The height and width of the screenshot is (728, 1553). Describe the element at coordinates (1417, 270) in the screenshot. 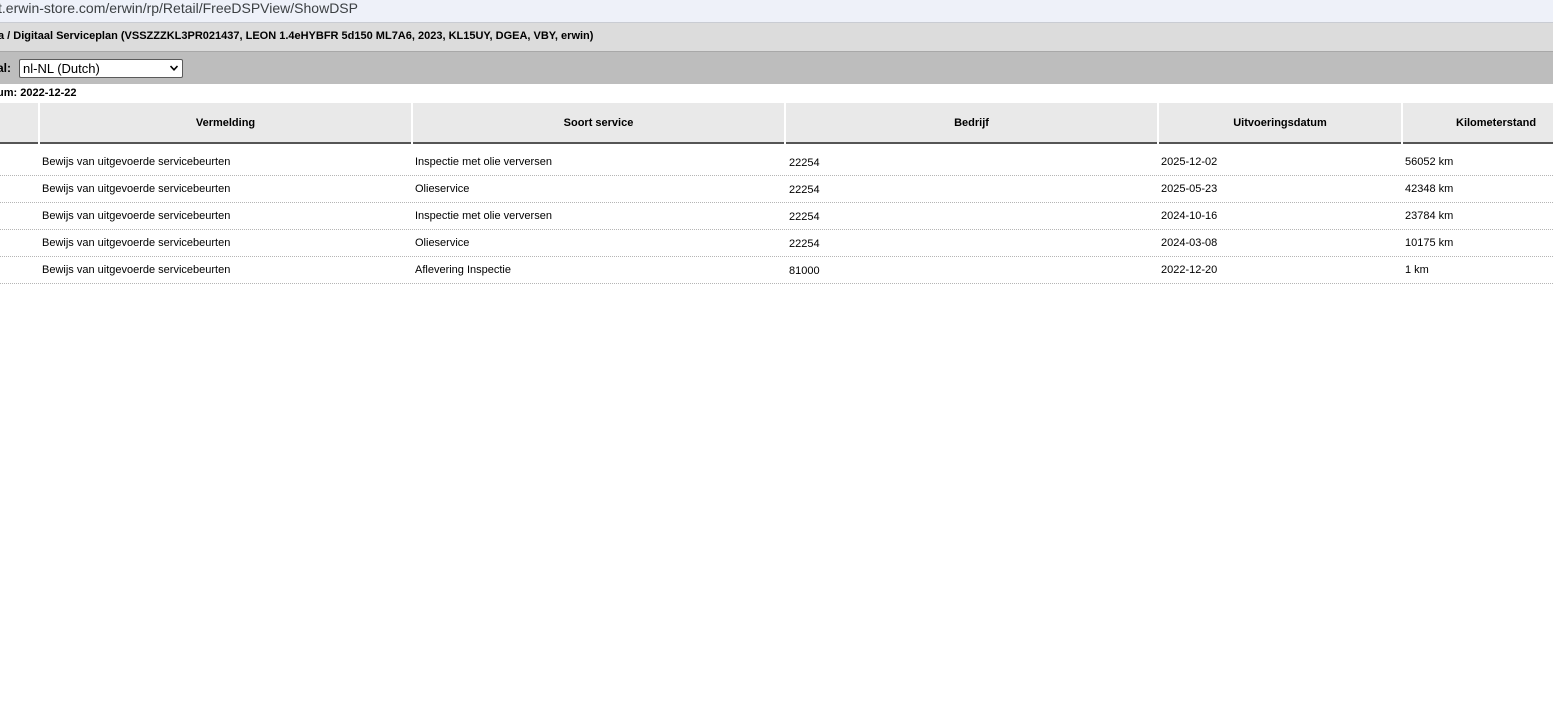

I see `cell-kilometerstand: 1 km` at that location.